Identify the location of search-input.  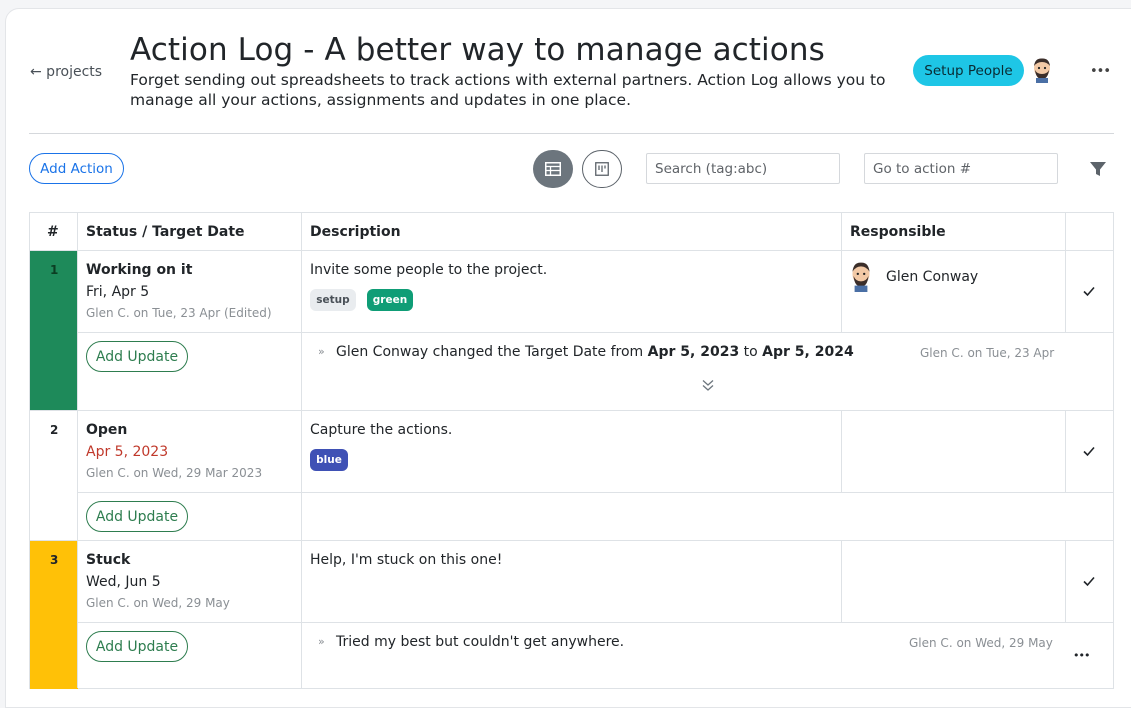
(743, 168).